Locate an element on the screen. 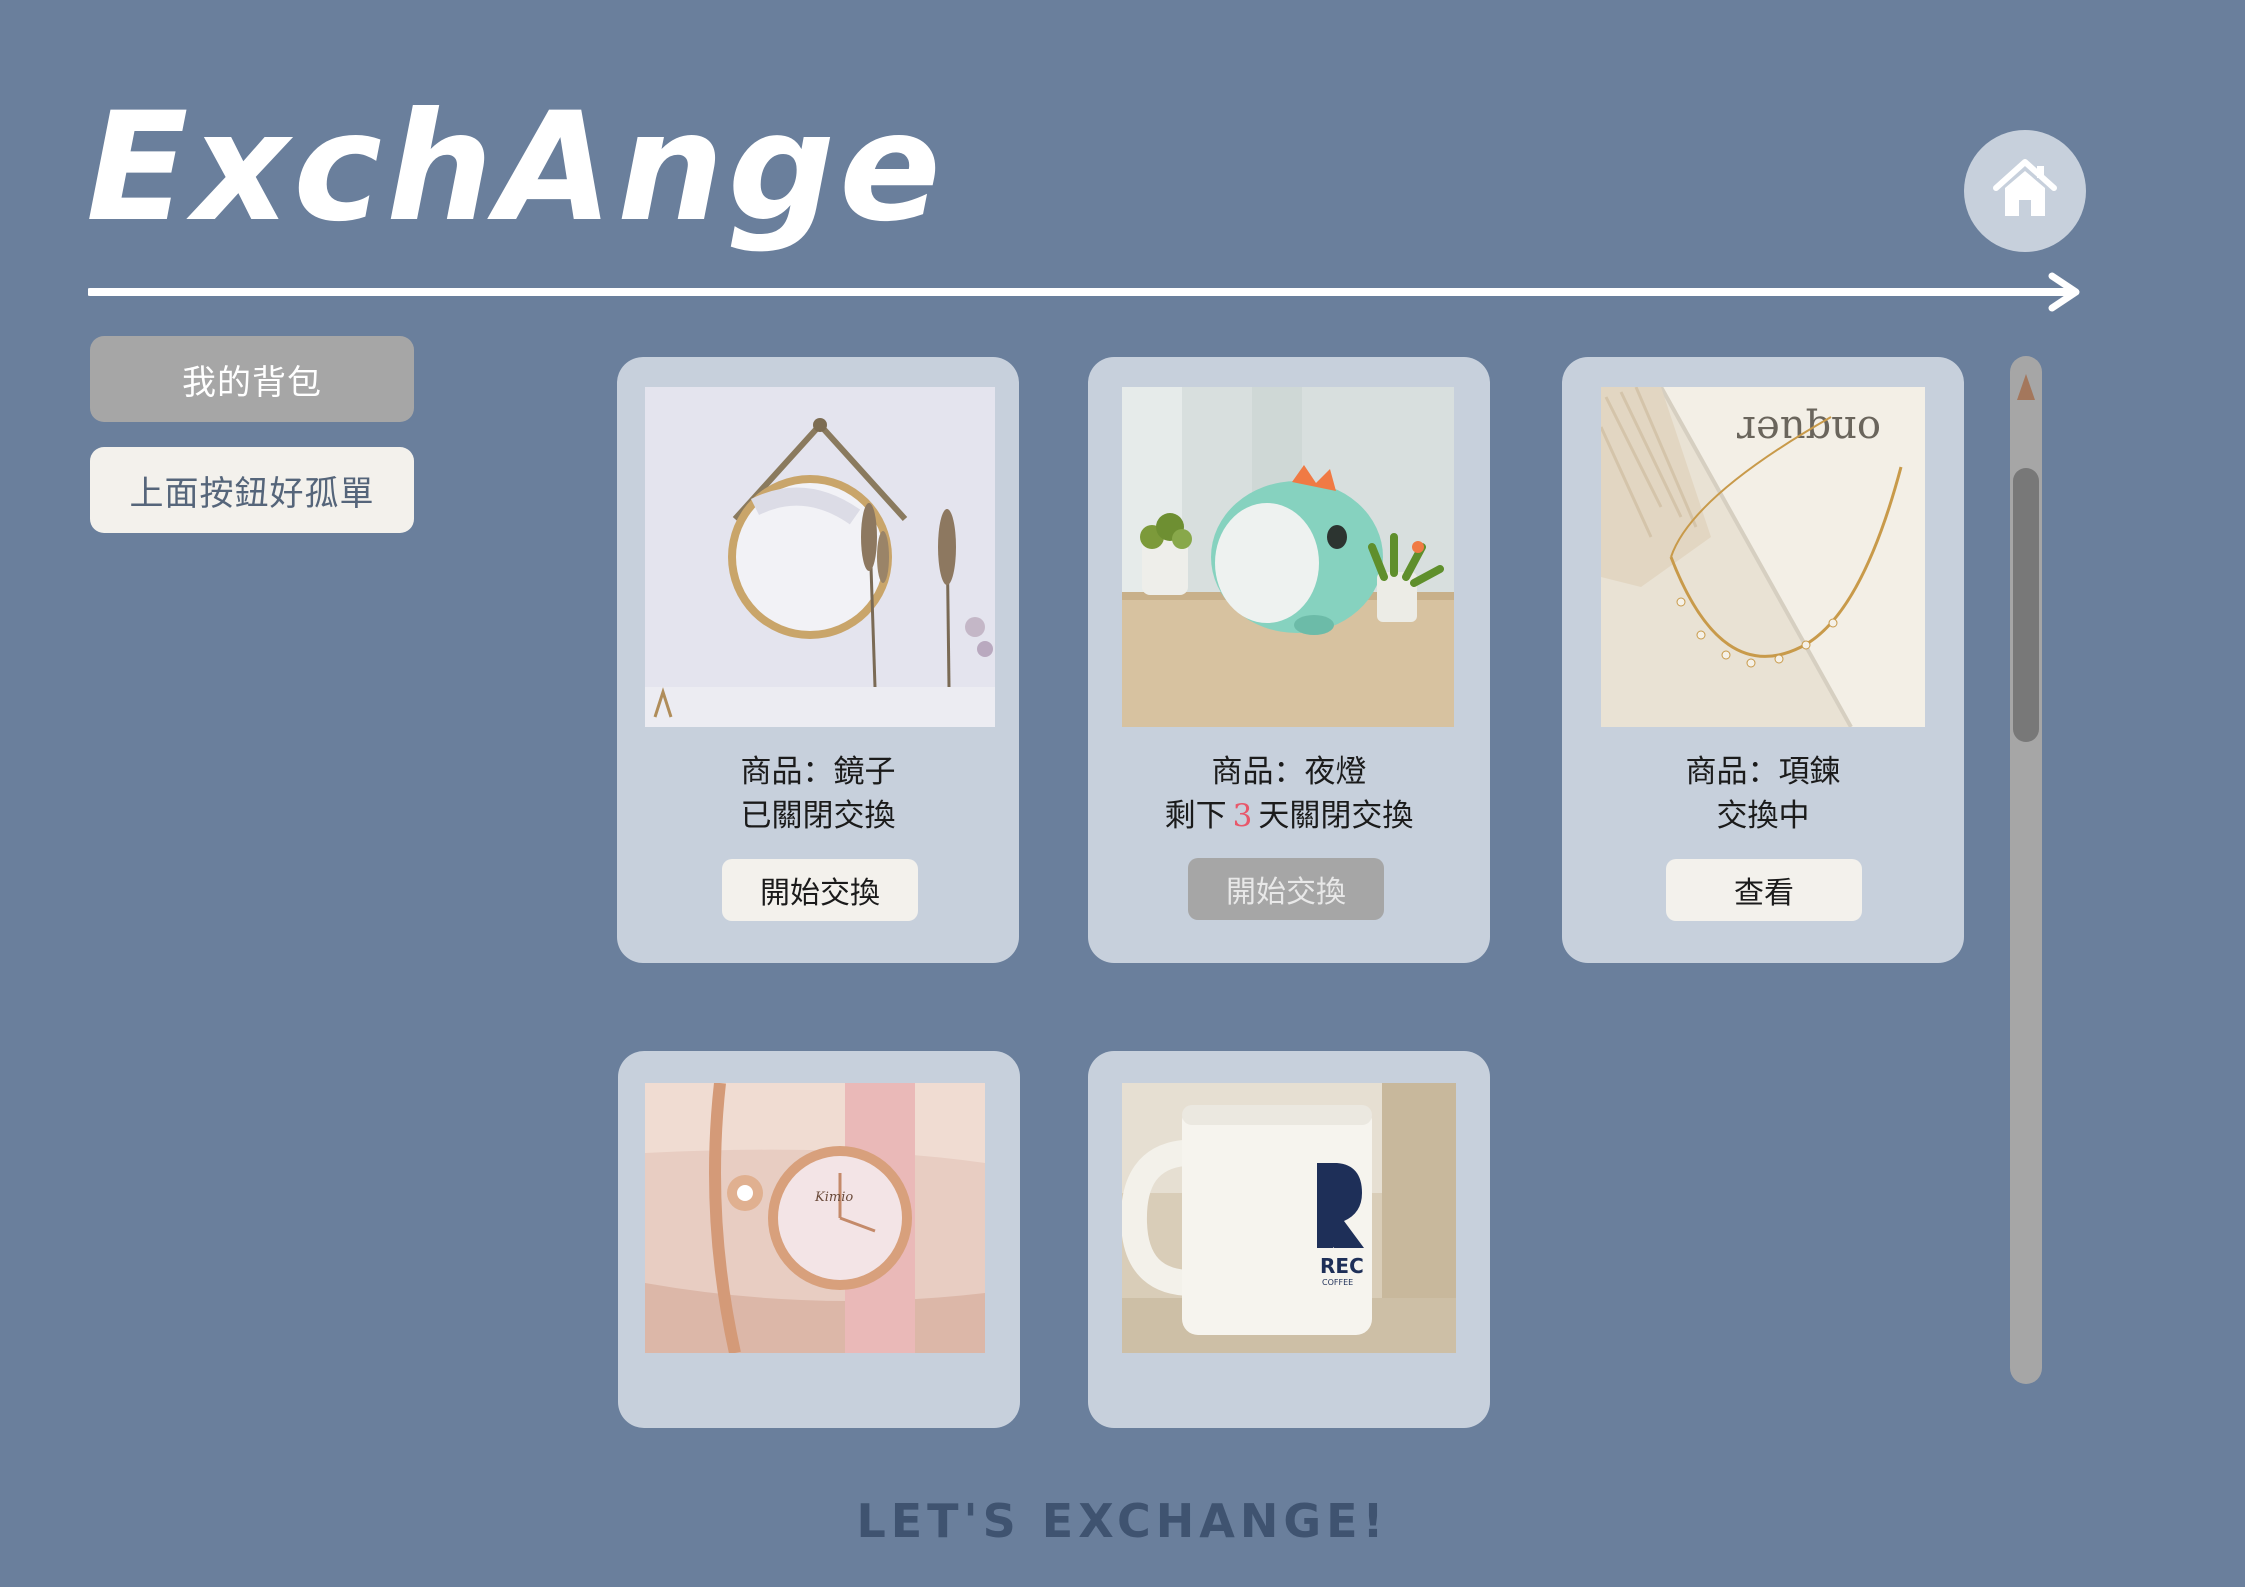 This screenshot has height=1587, width=2245. view-button: 查看 is located at coordinates (1764, 890).